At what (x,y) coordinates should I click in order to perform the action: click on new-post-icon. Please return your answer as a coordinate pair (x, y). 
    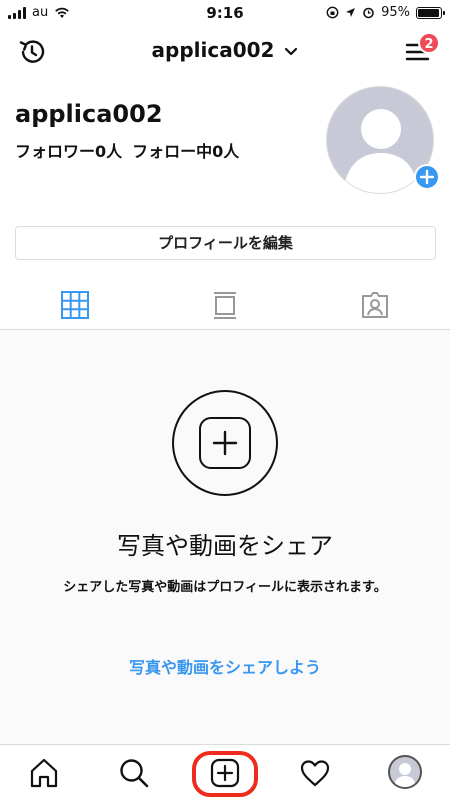
    Looking at the image, I should click on (225, 443).